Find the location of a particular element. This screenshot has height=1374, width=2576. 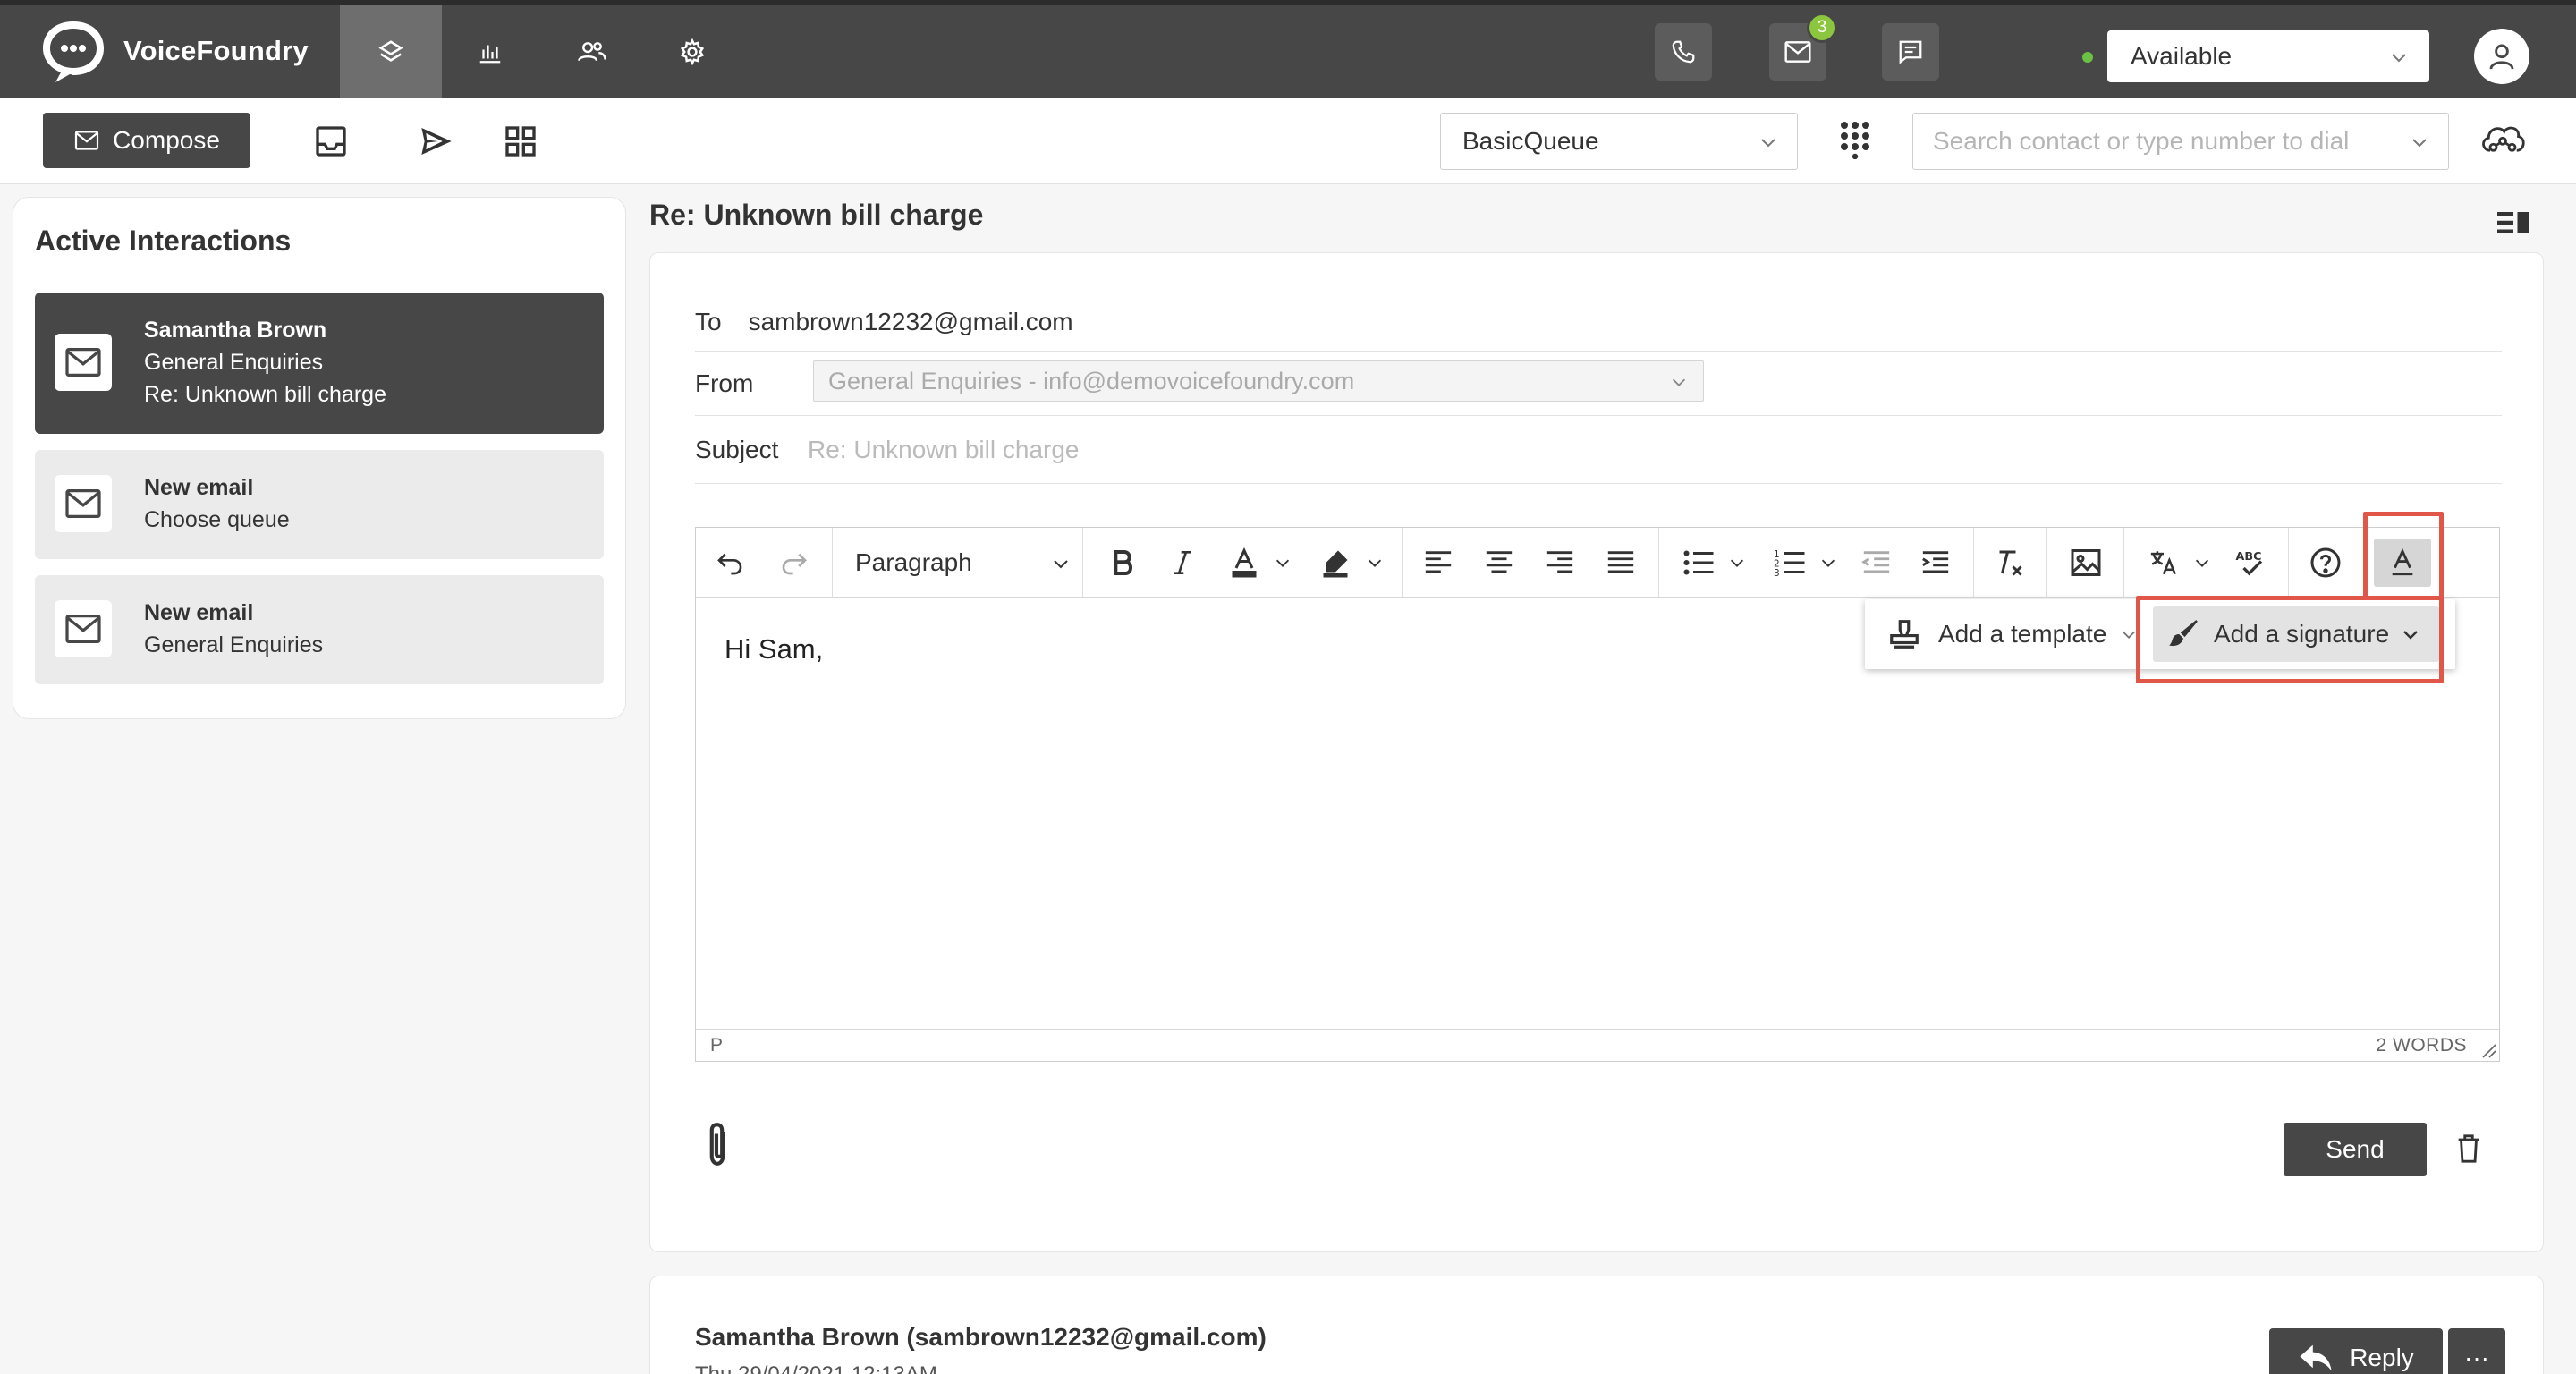

chat-button is located at coordinates (1910, 52).